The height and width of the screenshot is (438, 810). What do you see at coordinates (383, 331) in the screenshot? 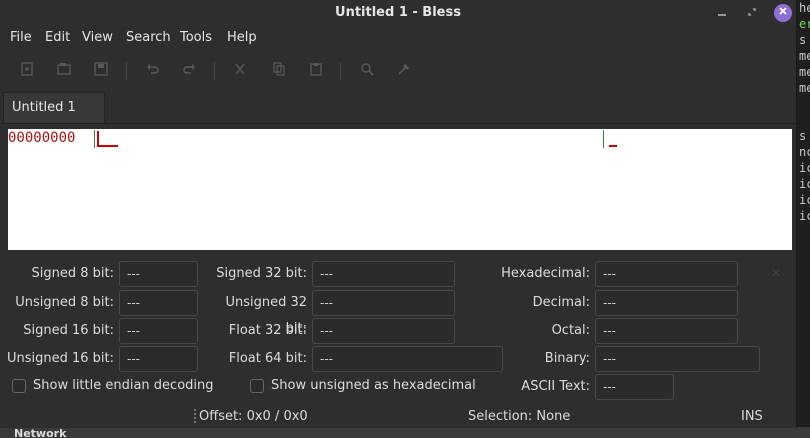
I see `float-32-field: ---` at bounding box center [383, 331].